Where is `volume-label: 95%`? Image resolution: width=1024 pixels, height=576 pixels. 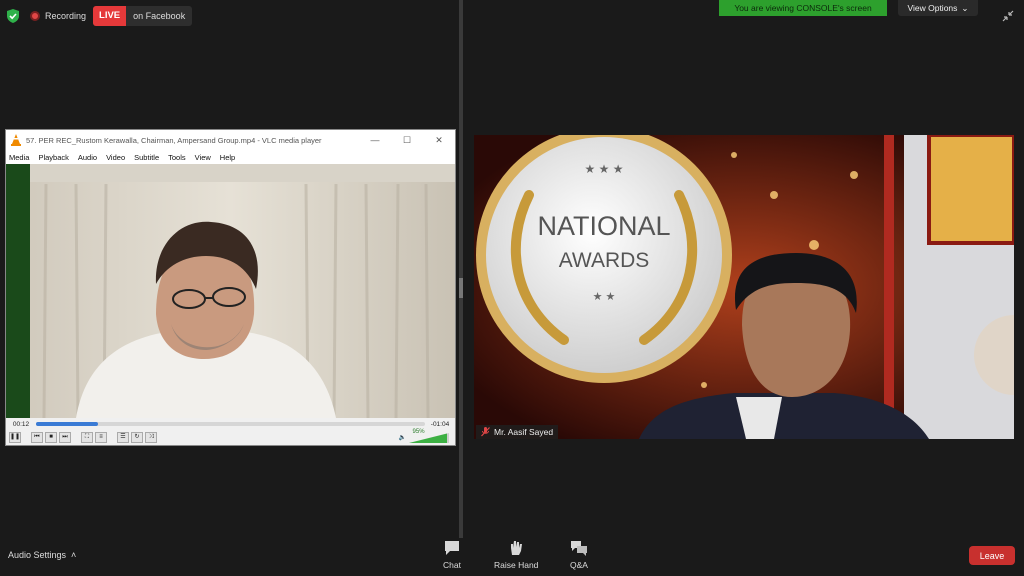 volume-label: 95% is located at coordinates (418, 431).